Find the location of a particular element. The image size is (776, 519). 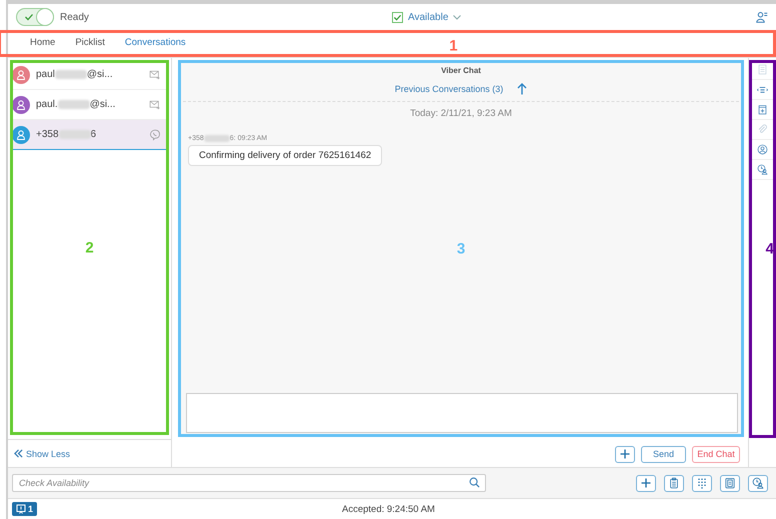

annotation-number: 4 is located at coordinates (770, 249).